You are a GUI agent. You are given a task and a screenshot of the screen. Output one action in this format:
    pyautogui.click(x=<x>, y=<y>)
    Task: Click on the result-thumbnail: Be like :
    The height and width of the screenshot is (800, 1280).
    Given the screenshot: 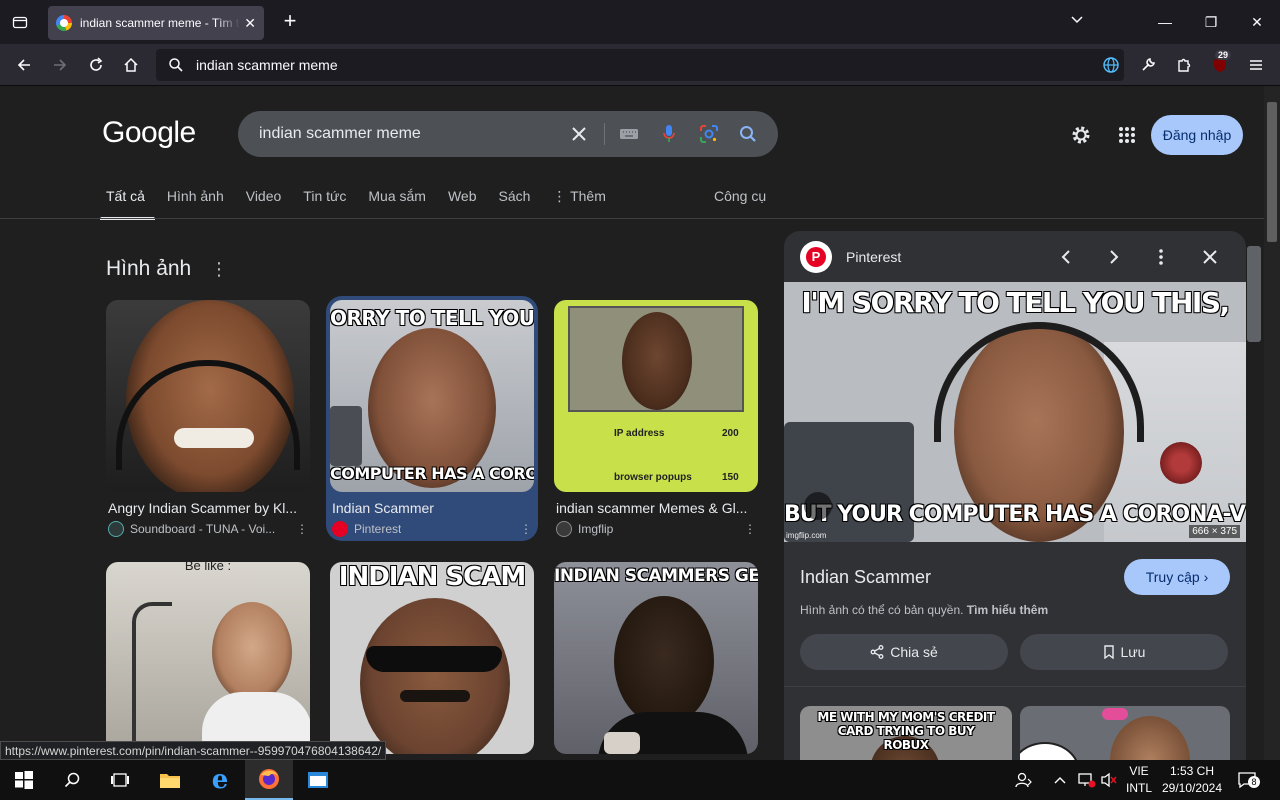 What is the action you would take?
    pyautogui.click(x=208, y=658)
    